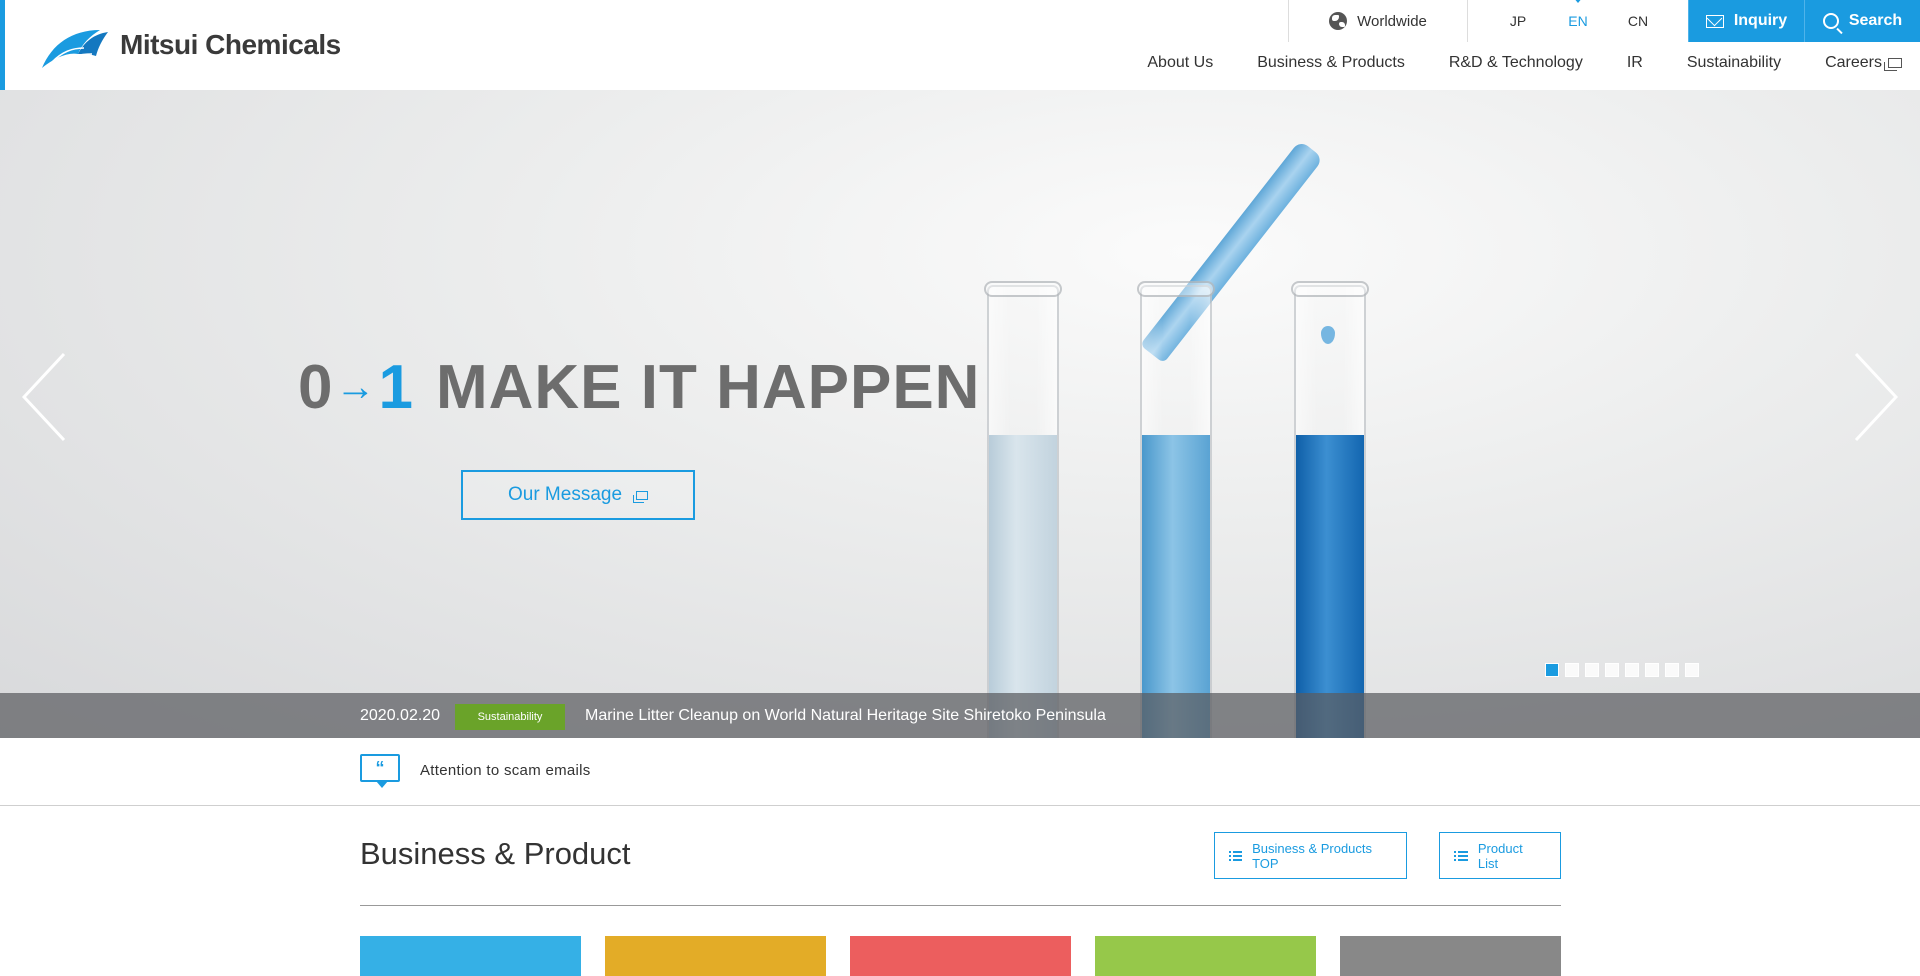 This screenshot has height=976, width=1920. Describe the element at coordinates (380, 771) in the screenshot. I see `quote-icon: “` at that location.